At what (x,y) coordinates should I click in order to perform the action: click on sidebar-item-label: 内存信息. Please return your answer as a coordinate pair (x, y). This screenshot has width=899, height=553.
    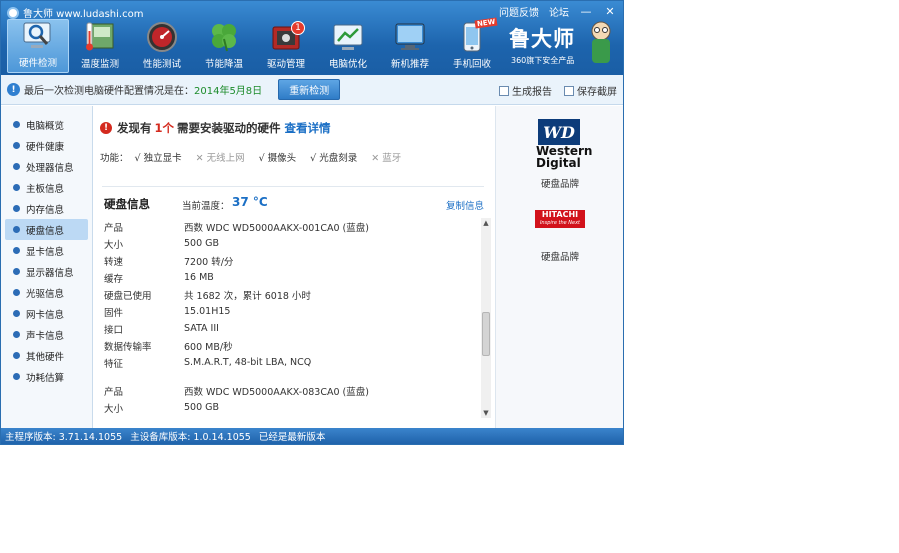
    Looking at the image, I should click on (45, 210).